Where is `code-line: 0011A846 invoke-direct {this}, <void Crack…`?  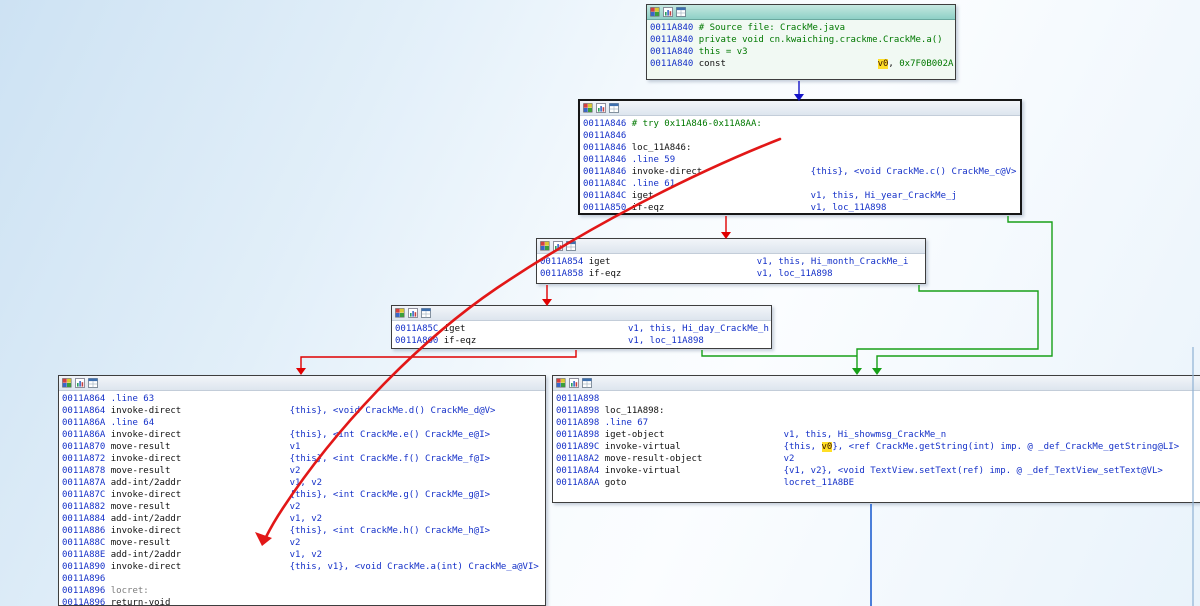 code-line: 0011A846 invoke-direct {this}, <void Crack… is located at coordinates (801, 172).